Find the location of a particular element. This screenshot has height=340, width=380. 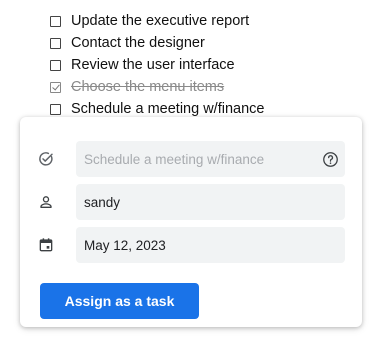

due-date-field: May 12, 2023 is located at coordinates (210, 245).